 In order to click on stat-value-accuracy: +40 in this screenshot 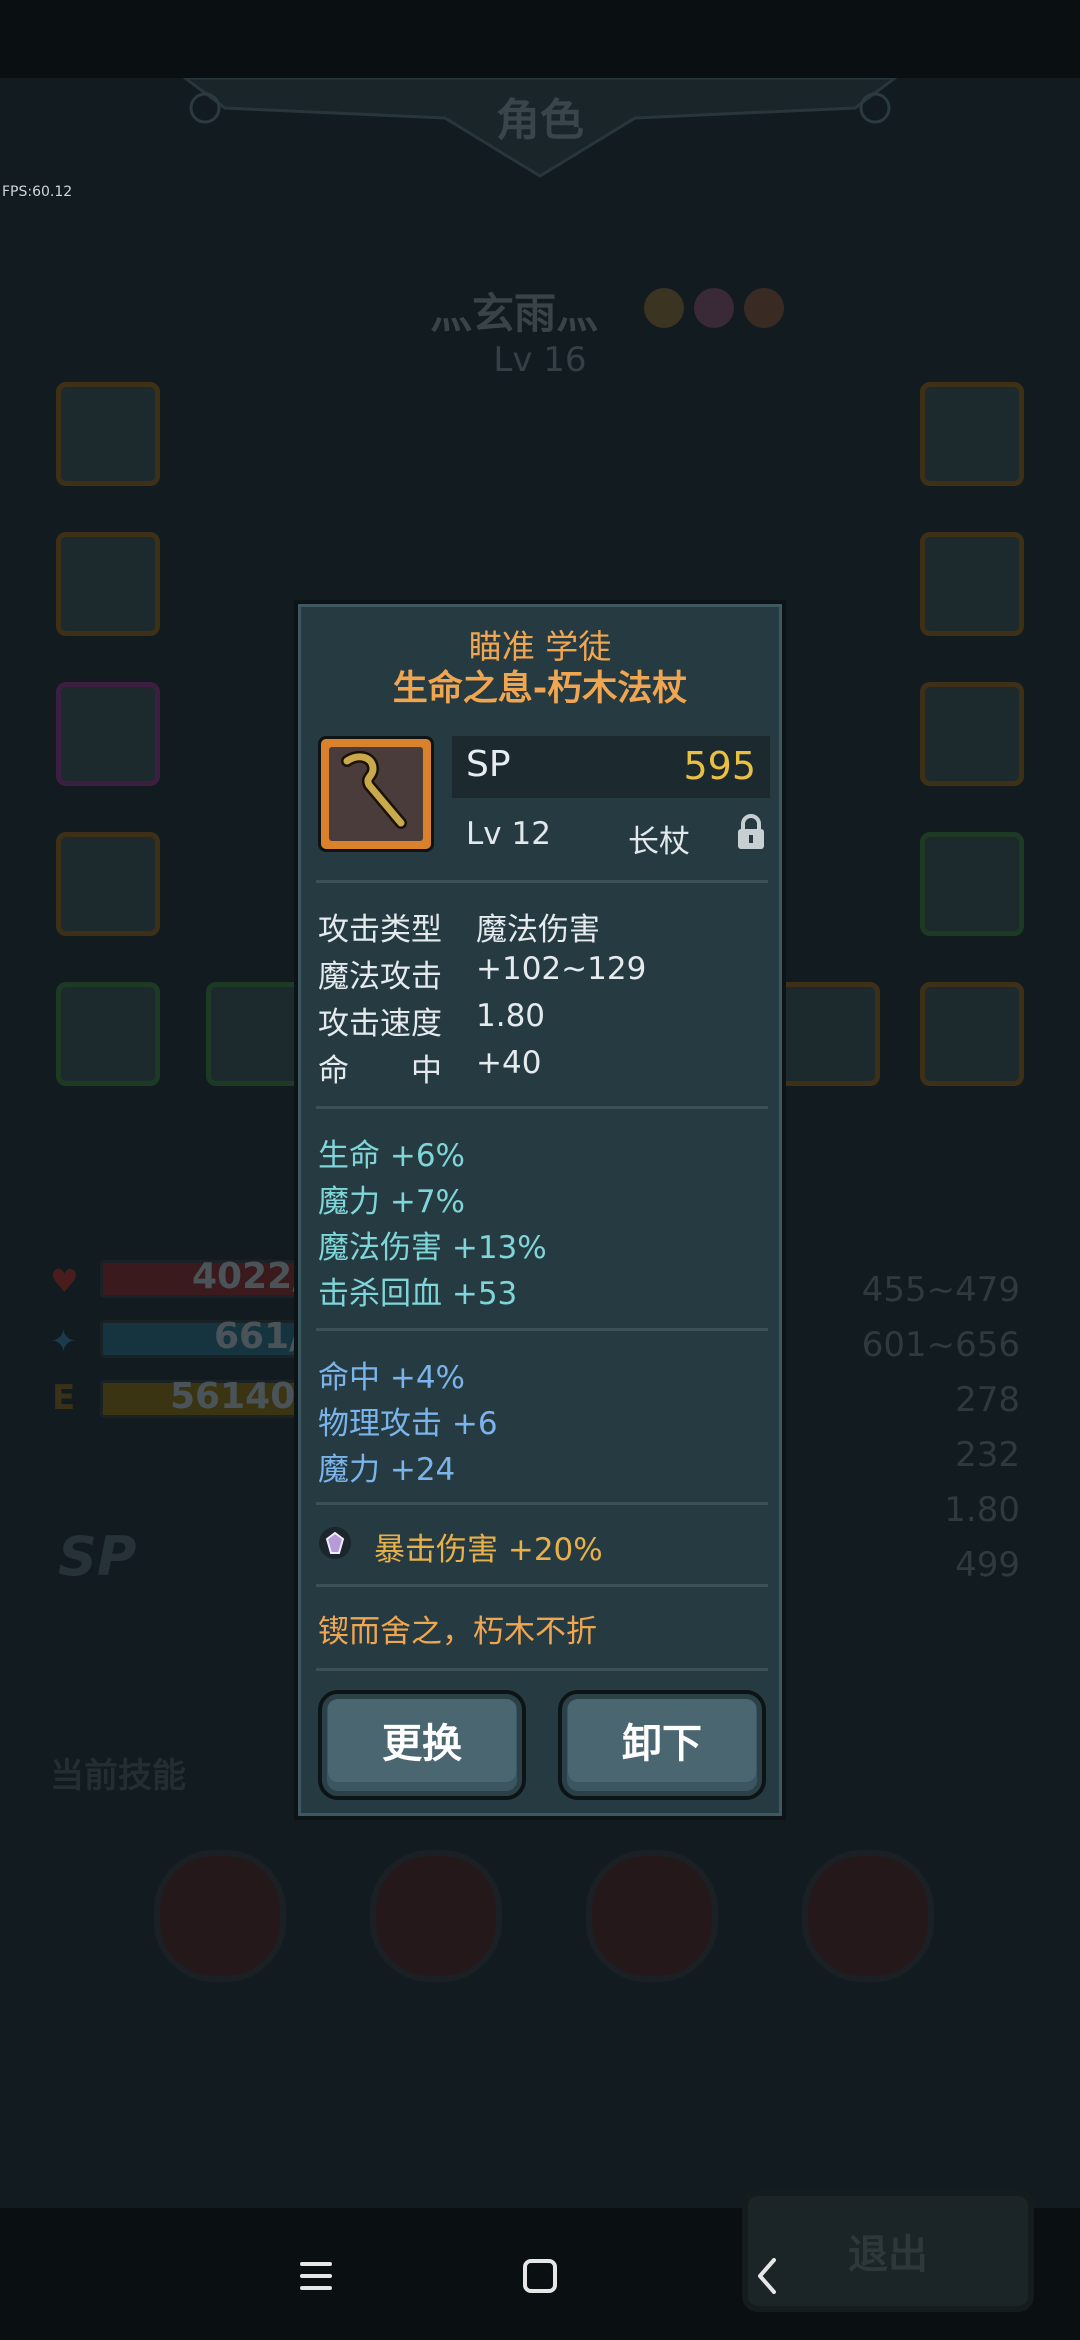, I will do `click(509, 1063)`.